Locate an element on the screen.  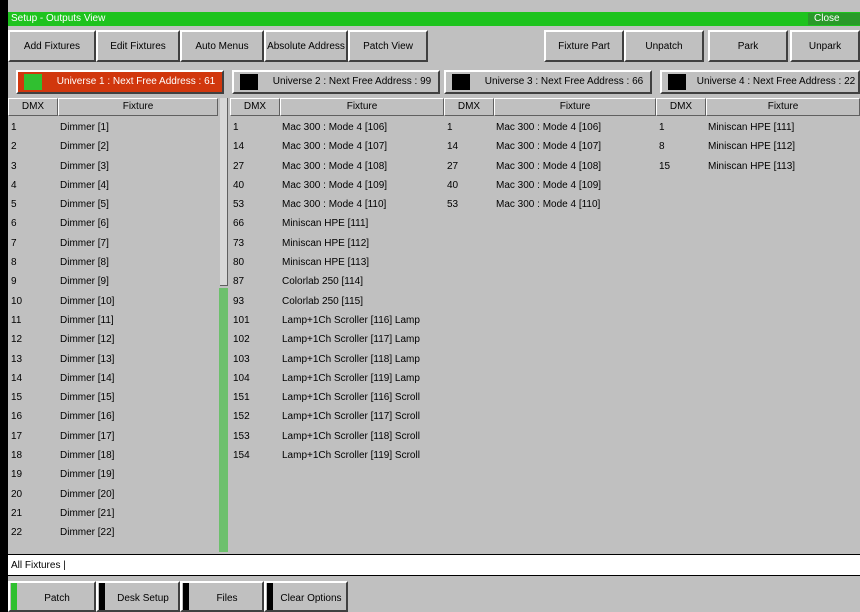
fixture-name: Mac 300 : Mode 4 [106] is located at coordinates (549, 127).